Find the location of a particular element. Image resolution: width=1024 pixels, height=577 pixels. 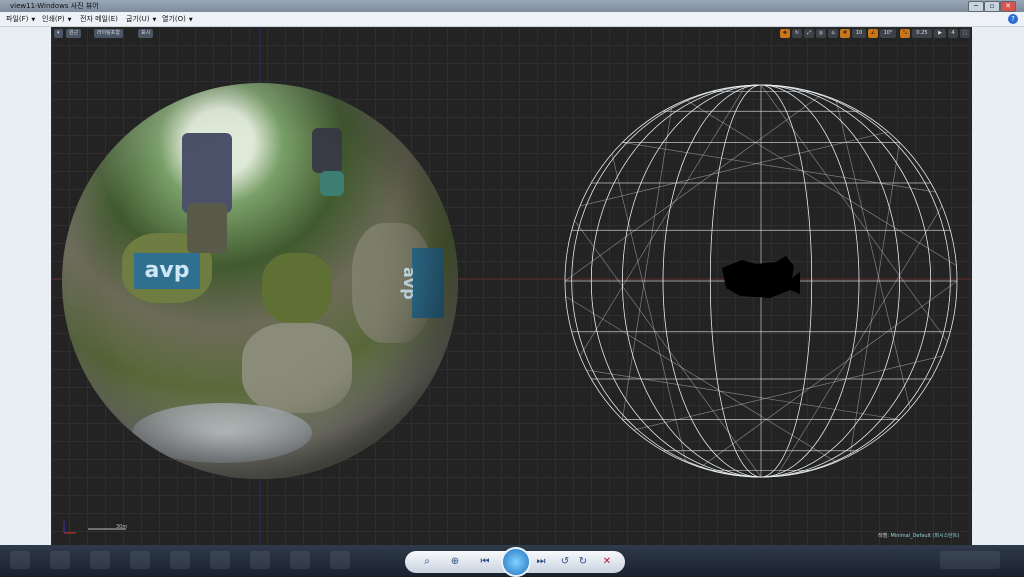

menu-open: 열기(O) ▼ is located at coordinates (177, 19).